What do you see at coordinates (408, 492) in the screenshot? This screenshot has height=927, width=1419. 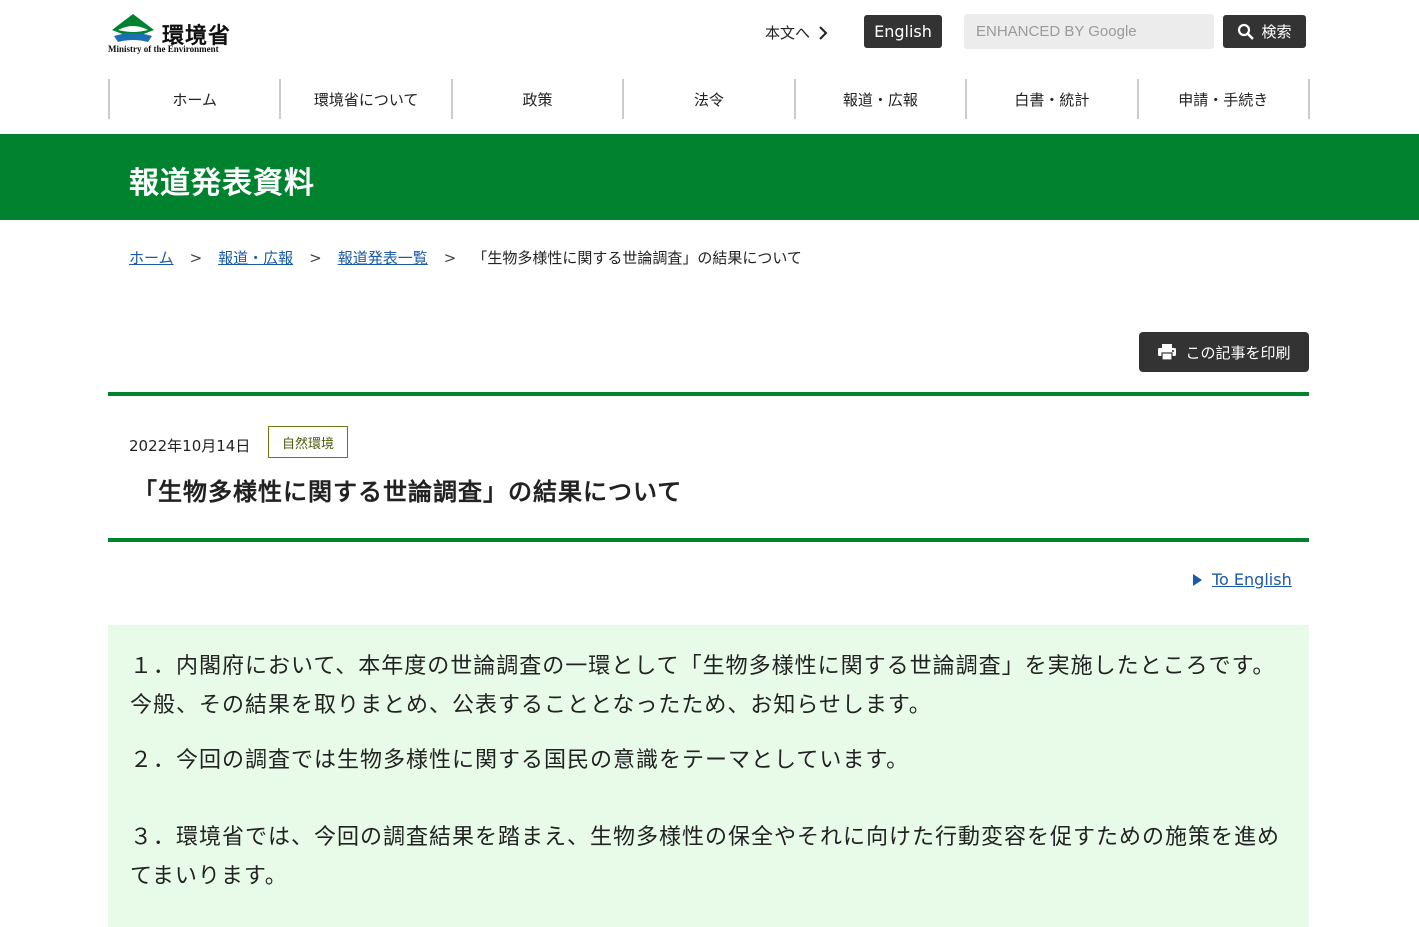 I see `article-title: 「生物多様性に関する世論調査」の結果について` at bounding box center [408, 492].